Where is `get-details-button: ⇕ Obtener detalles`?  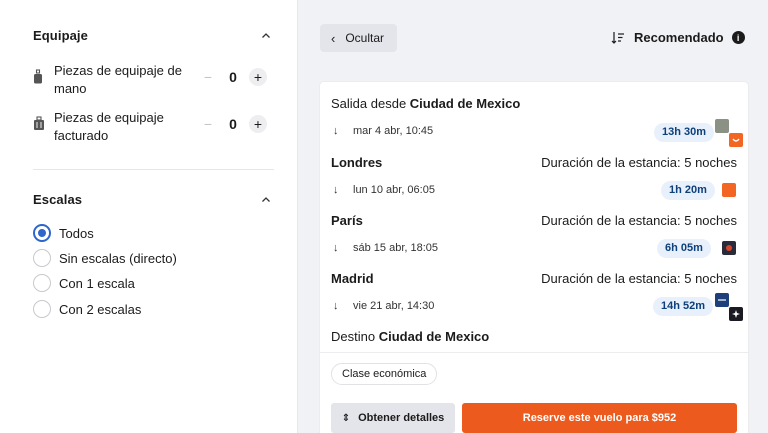
get-details-button: ⇕ Obtener detalles is located at coordinates (393, 418).